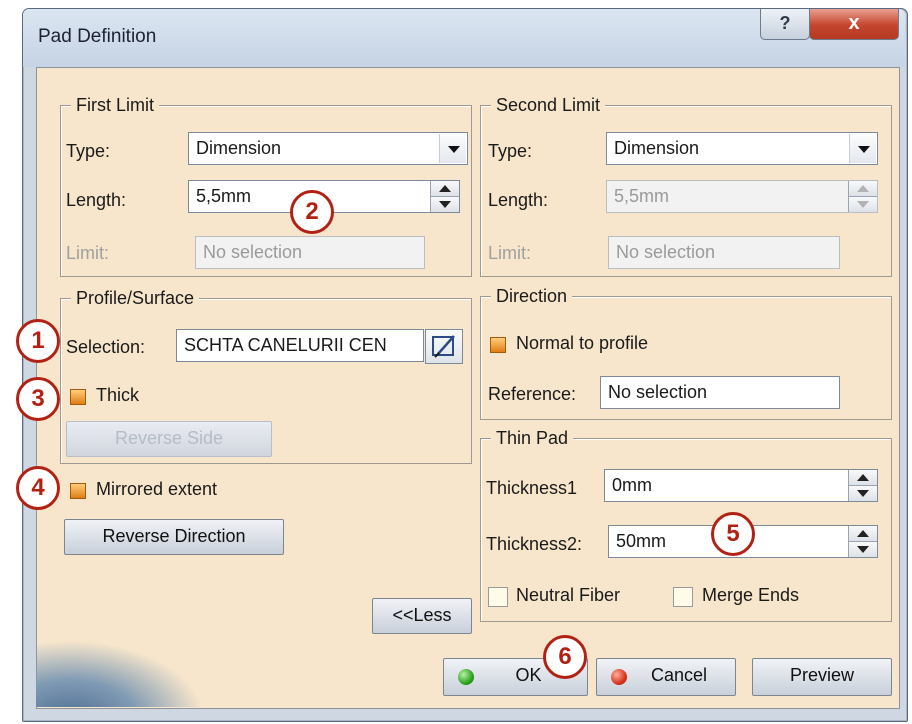  What do you see at coordinates (38, 488) in the screenshot?
I see `callout-badge-4: 4` at bounding box center [38, 488].